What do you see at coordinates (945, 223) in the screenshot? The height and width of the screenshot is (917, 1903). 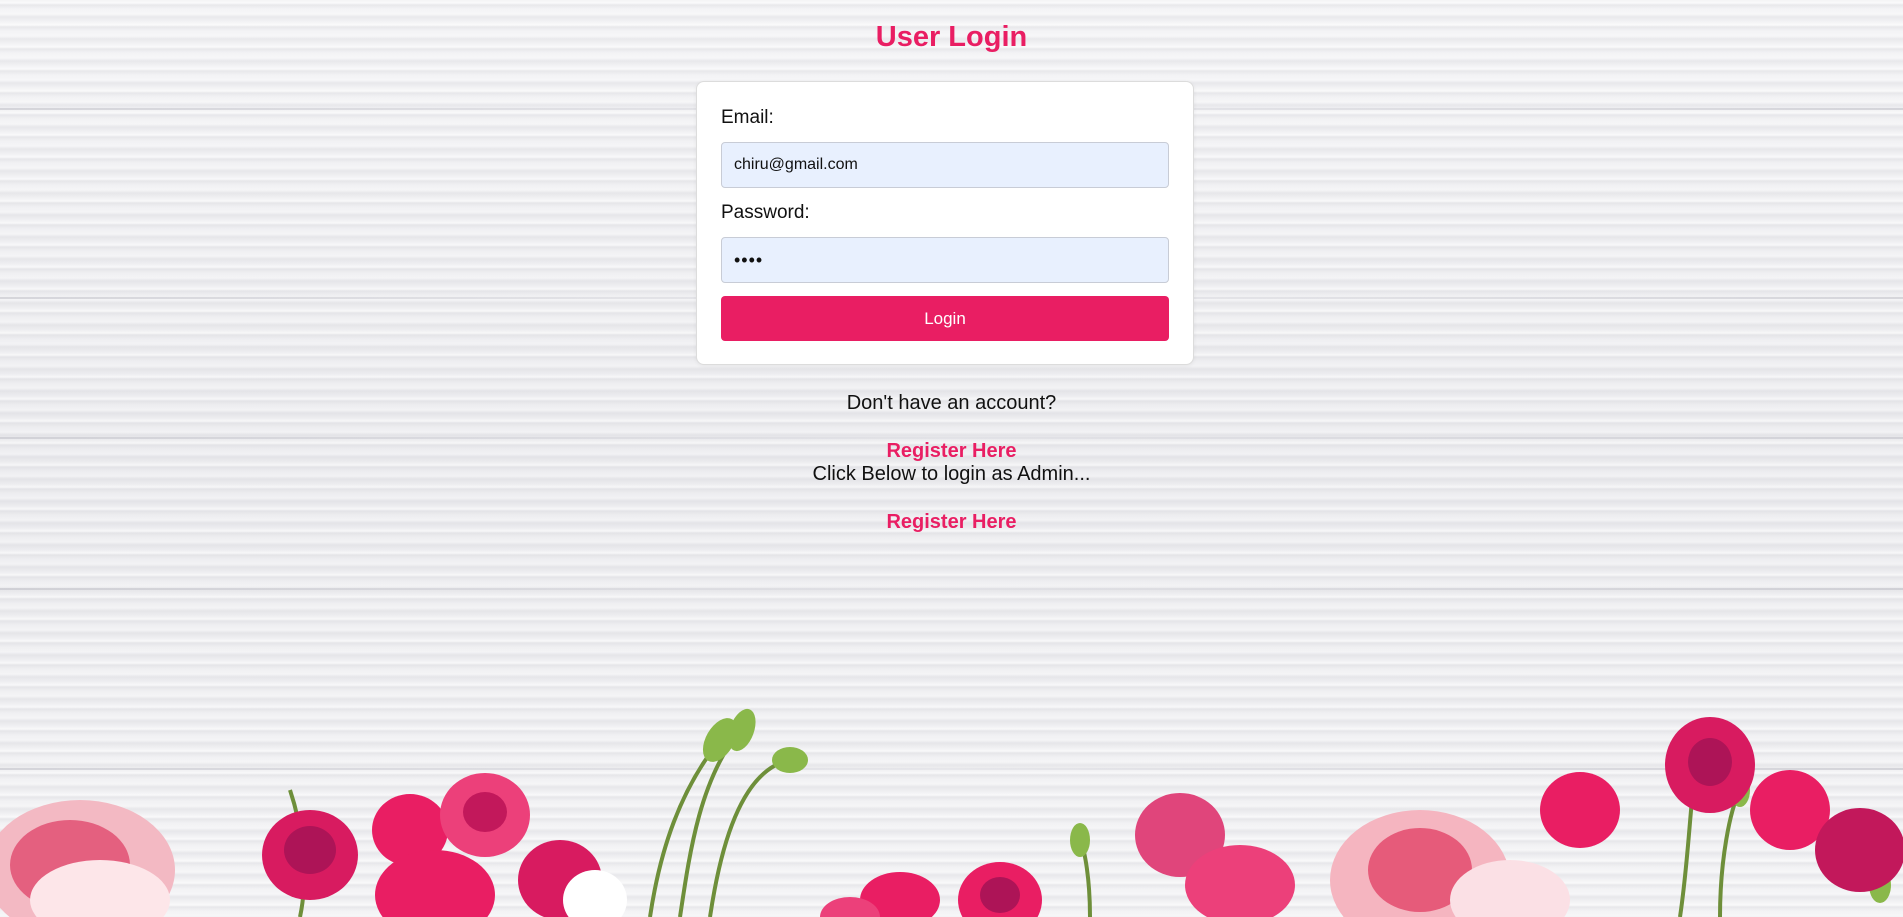 I see `login-form: Email: Password: Login` at bounding box center [945, 223].